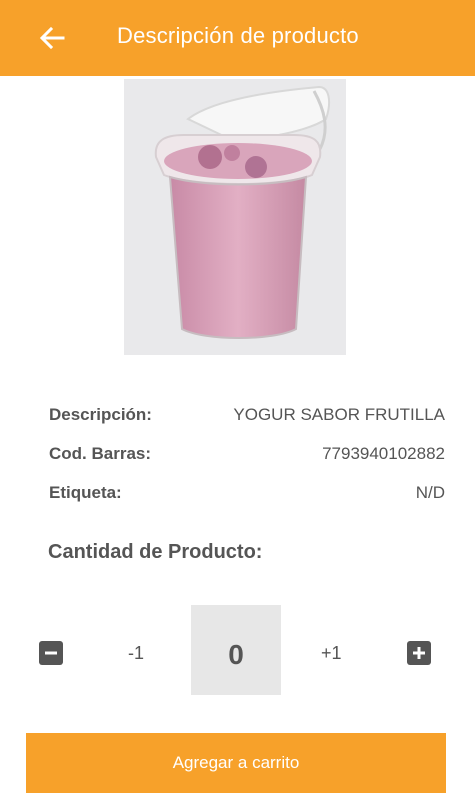  I want to click on description-value: YOGUR SABOR FRUTILLA, so click(339, 414).